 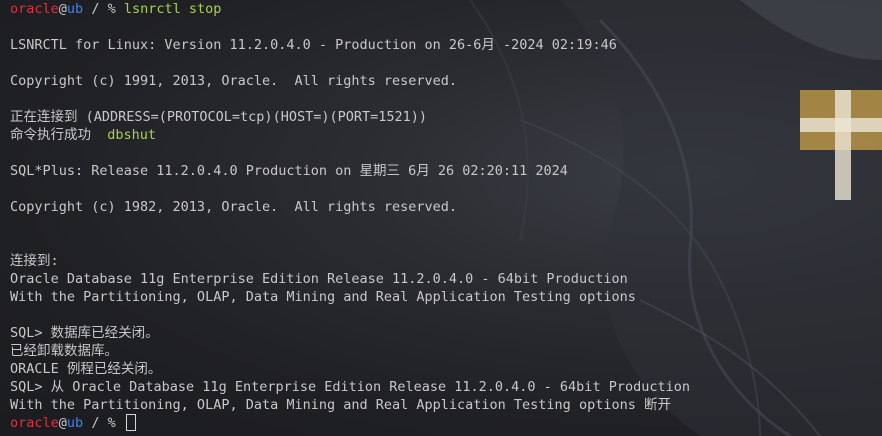 I want to click on text-cursor, so click(x=130, y=422).